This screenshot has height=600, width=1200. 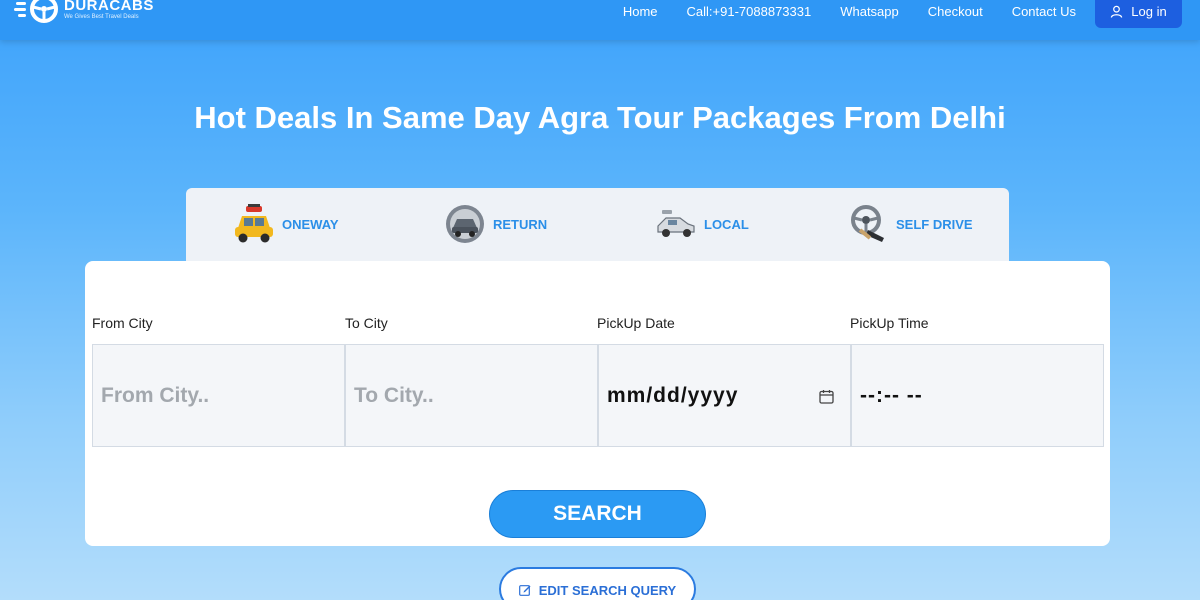 What do you see at coordinates (607, 590) in the screenshot?
I see `edit-search-query-label: EDIT SEARCH QUERY` at bounding box center [607, 590].